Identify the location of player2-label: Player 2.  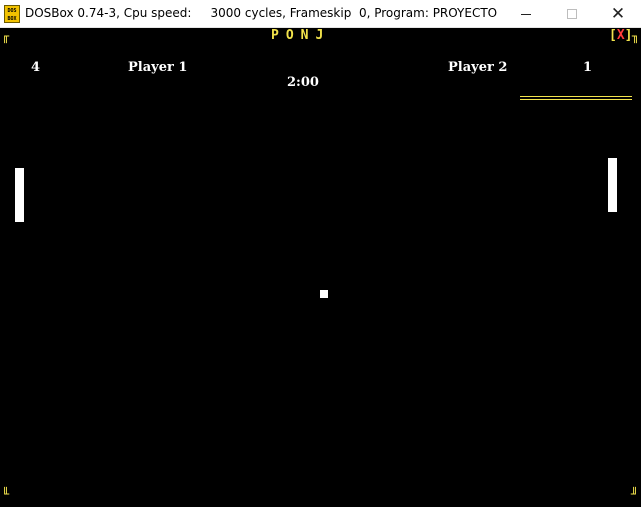
(478, 67).